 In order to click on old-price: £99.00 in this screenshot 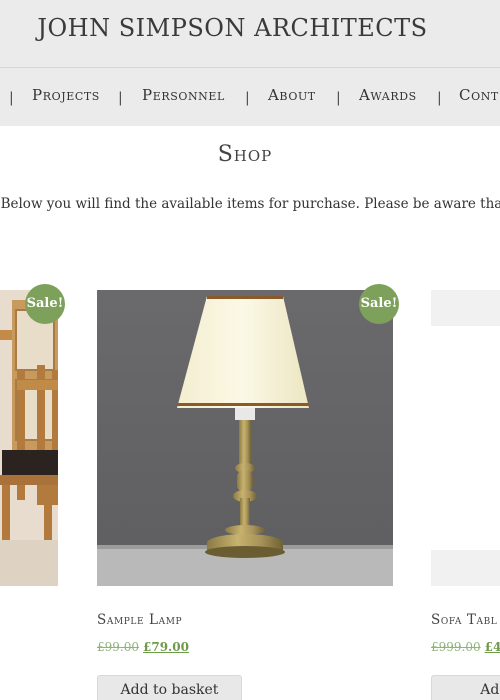, I will do `click(118, 647)`.